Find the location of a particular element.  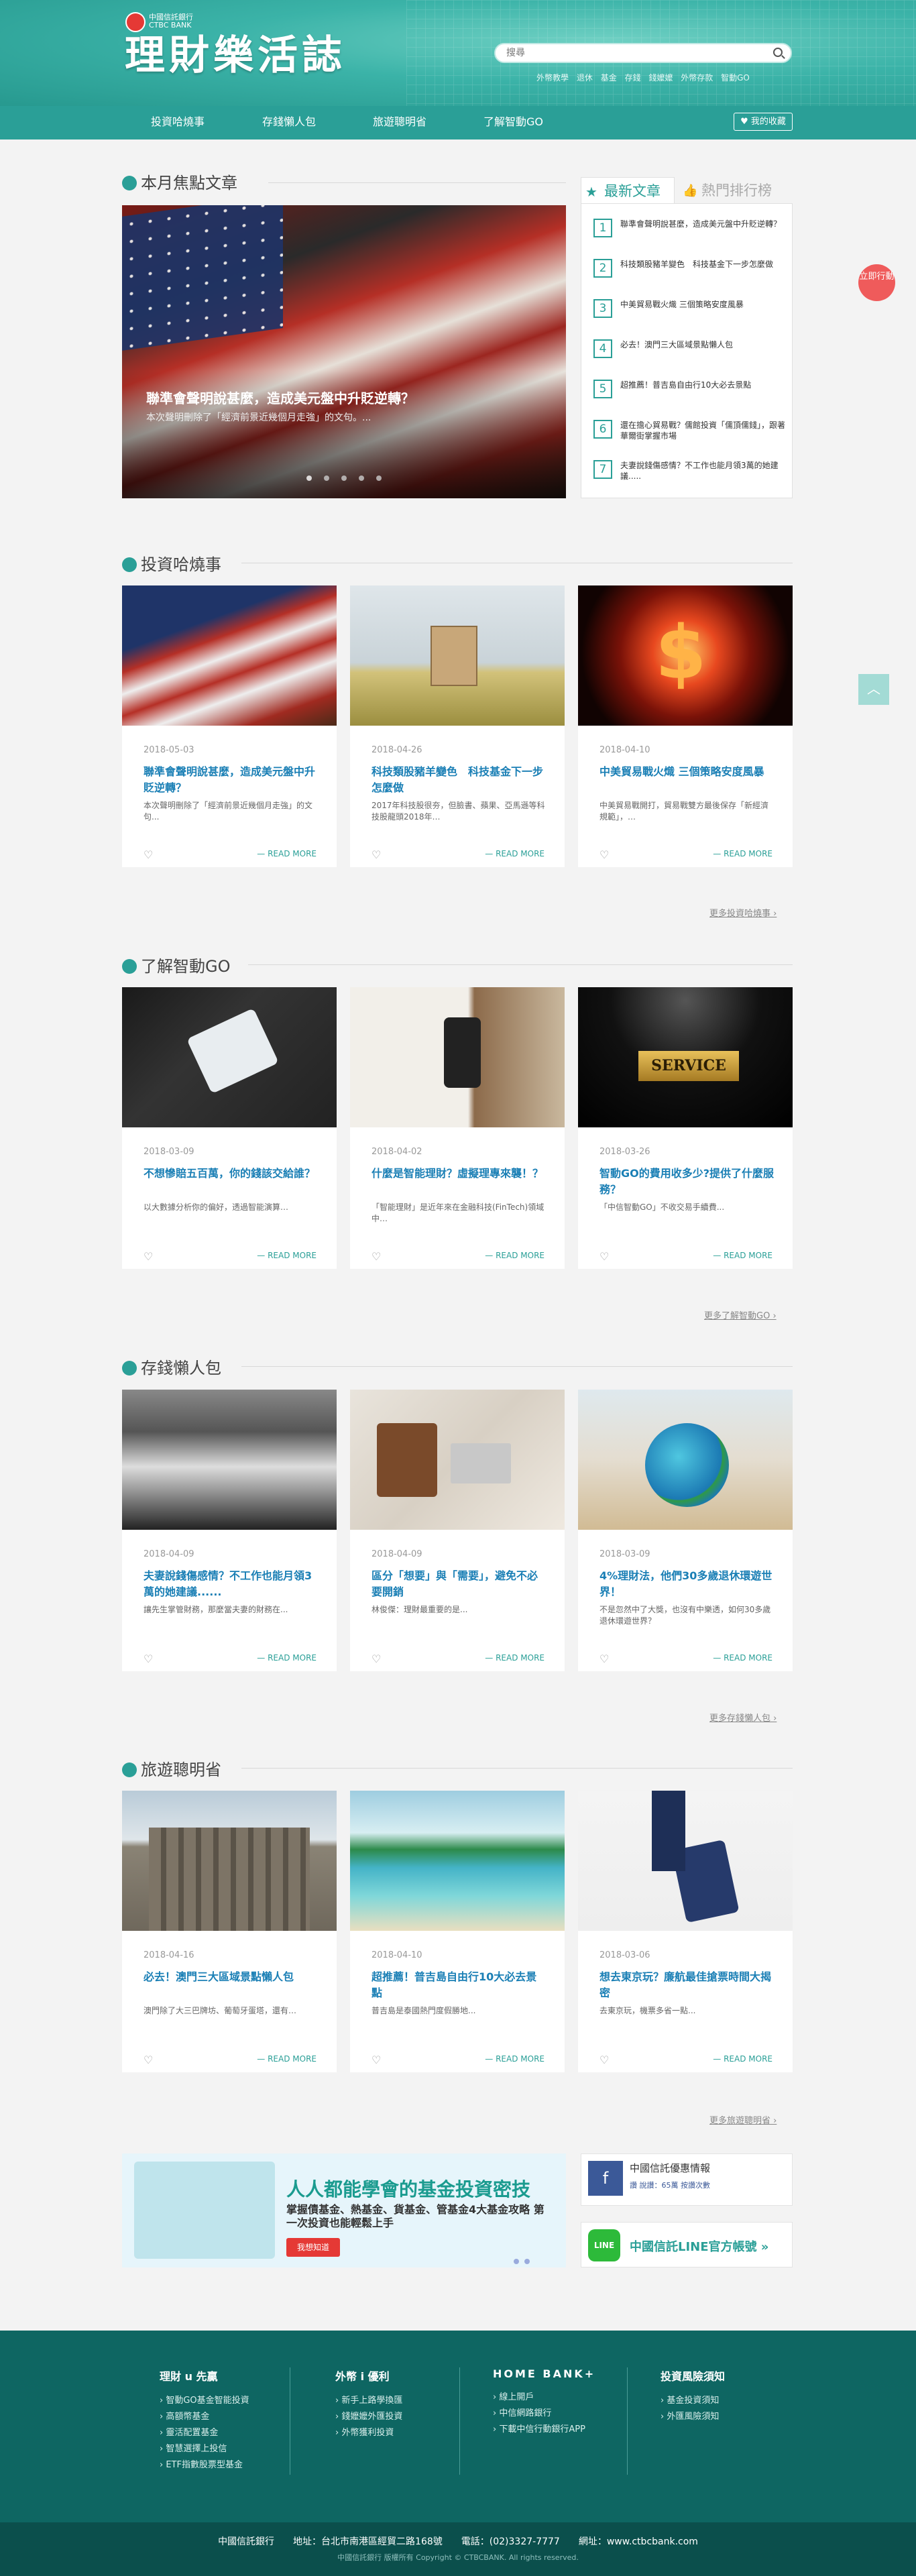

more-invest-link: 更多投資哈燒事 › is located at coordinates (743, 912).